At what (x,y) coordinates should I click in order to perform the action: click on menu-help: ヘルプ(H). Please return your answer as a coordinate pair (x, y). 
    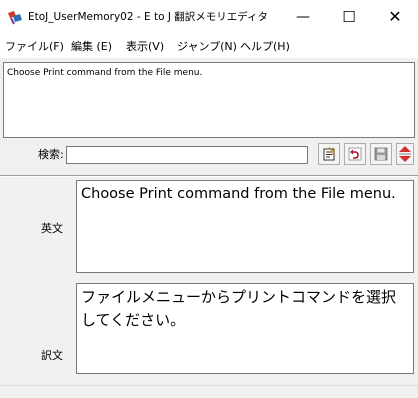
    Looking at the image, I should click on (265, 46).